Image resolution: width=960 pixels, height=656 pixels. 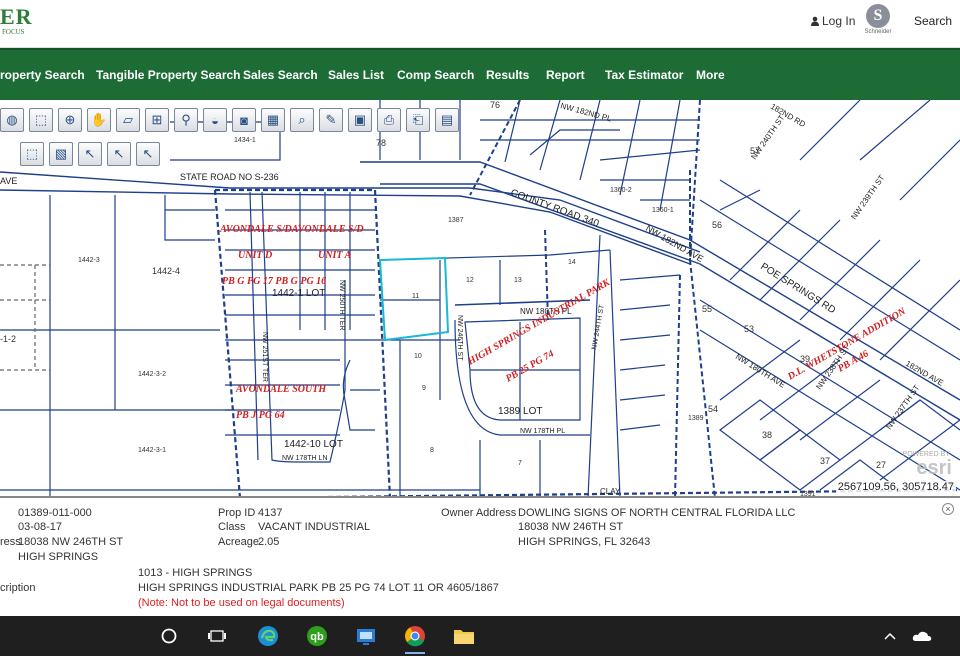 What do you see at coordinates (797, 288) in the screenshot?
I see `label-poe-springs-rd: POE SPRINGS RD` at bounding box center [797, 288].